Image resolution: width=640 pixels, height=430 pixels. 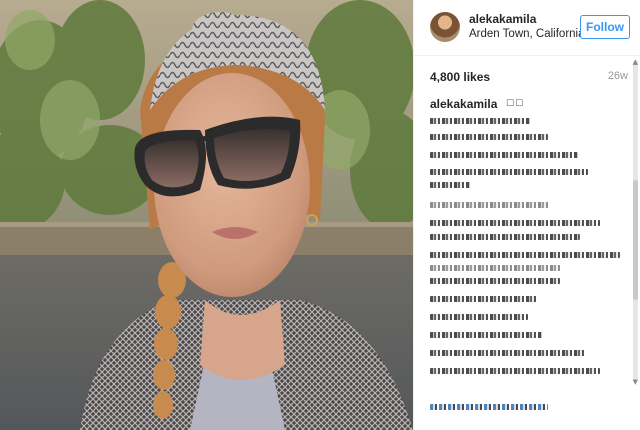 What do you see at coordinates (445, 27) in the screenshot?
I see `avatar` at bounding box center [445, 27].